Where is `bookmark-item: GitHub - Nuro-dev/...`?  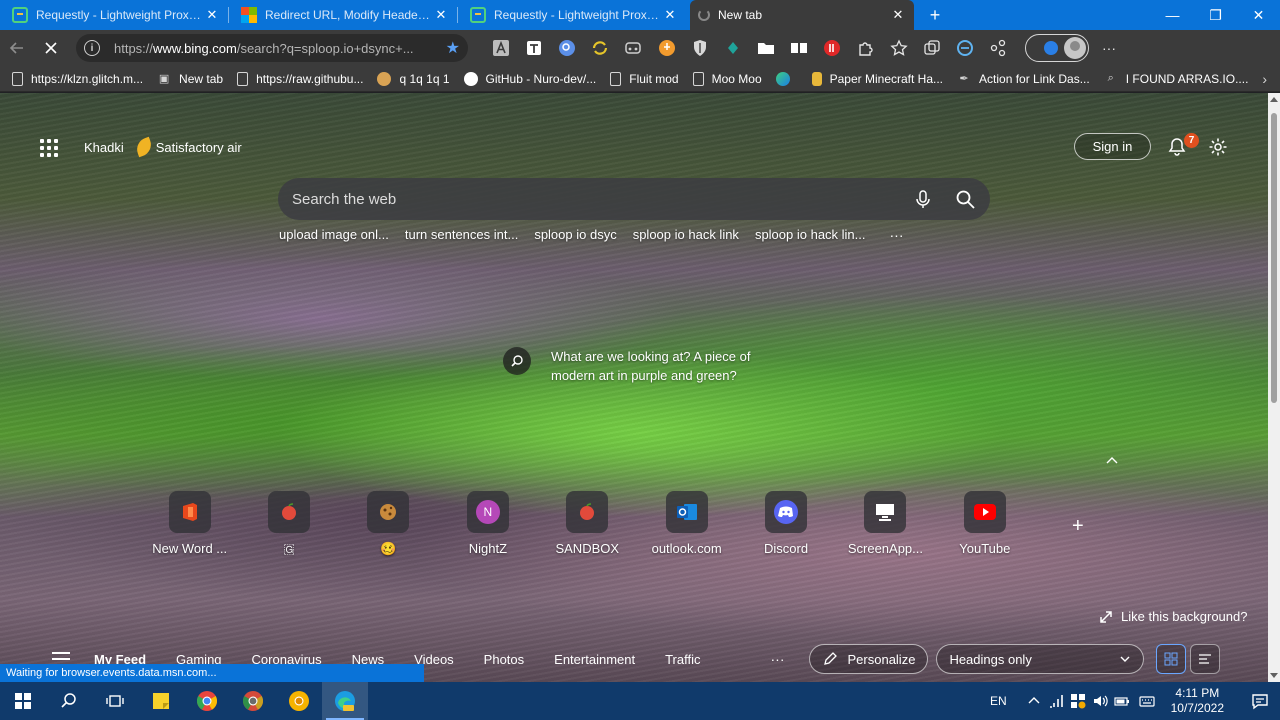 bookmark-item: GitHub - Nuro-dev/... is located at coordinates (529, 78).